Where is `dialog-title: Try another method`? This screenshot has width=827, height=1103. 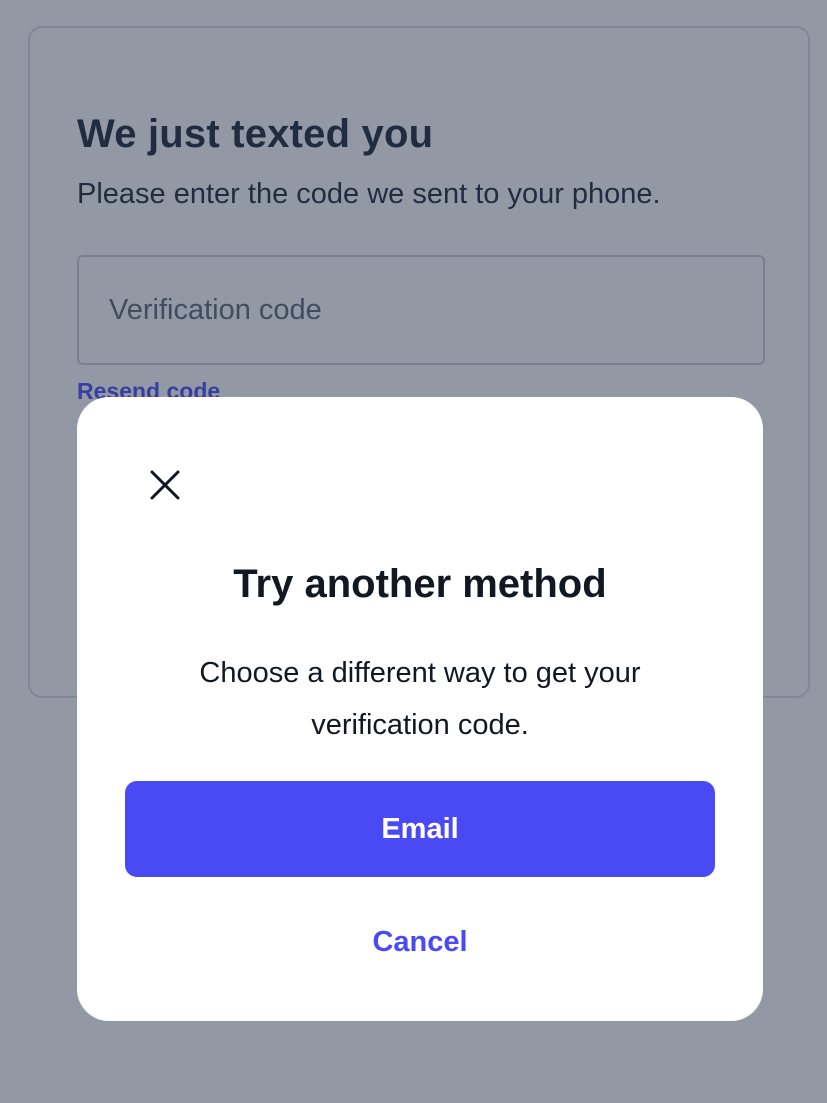
dialog-title: Try another method is located at coordinates (420, 584).